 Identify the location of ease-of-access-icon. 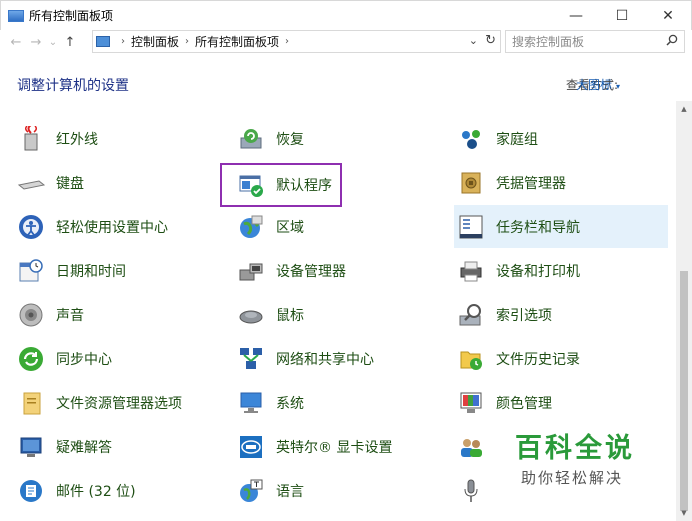
(31, 227).